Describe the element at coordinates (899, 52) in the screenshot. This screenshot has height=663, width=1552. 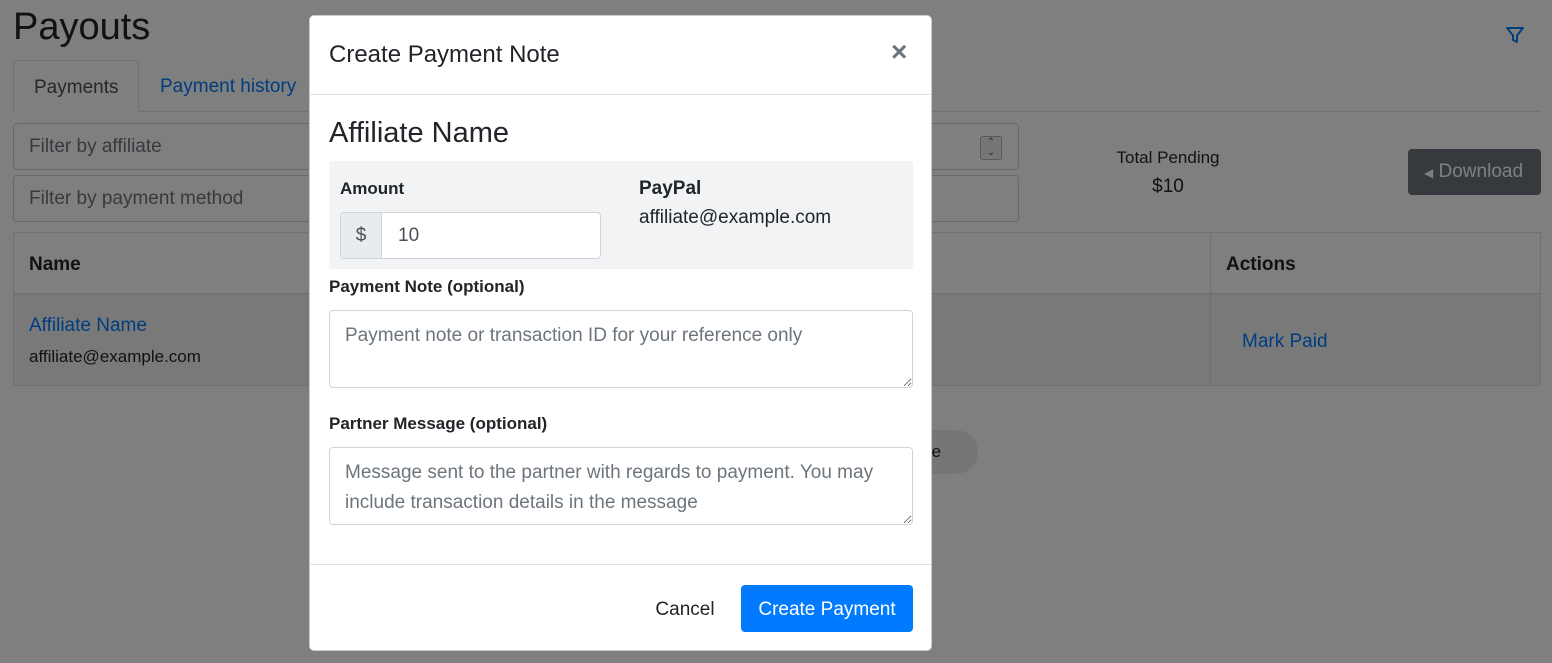
I see `close-icon: ×` at that location.